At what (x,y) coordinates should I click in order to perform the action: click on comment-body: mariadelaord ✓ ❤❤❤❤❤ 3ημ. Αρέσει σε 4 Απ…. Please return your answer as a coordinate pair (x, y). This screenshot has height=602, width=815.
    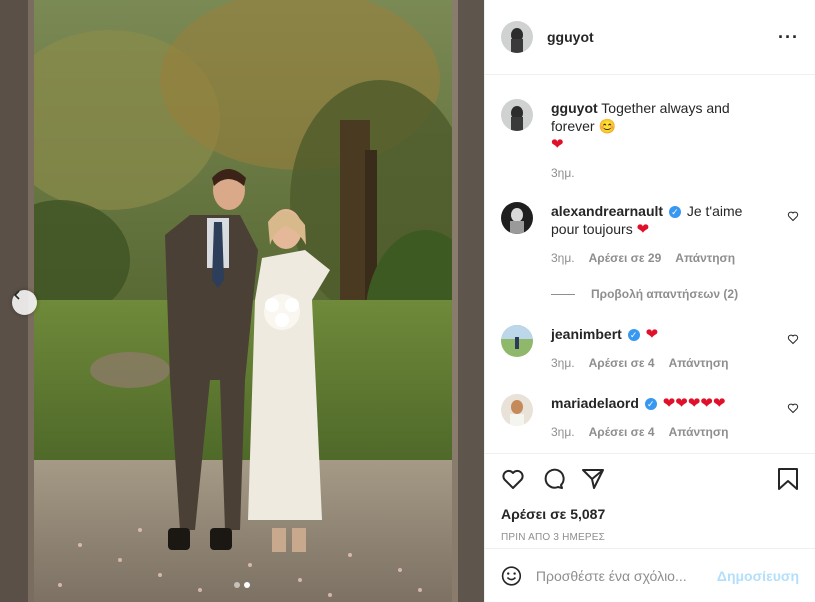
    Looking at the image, I should click on (675, 417).